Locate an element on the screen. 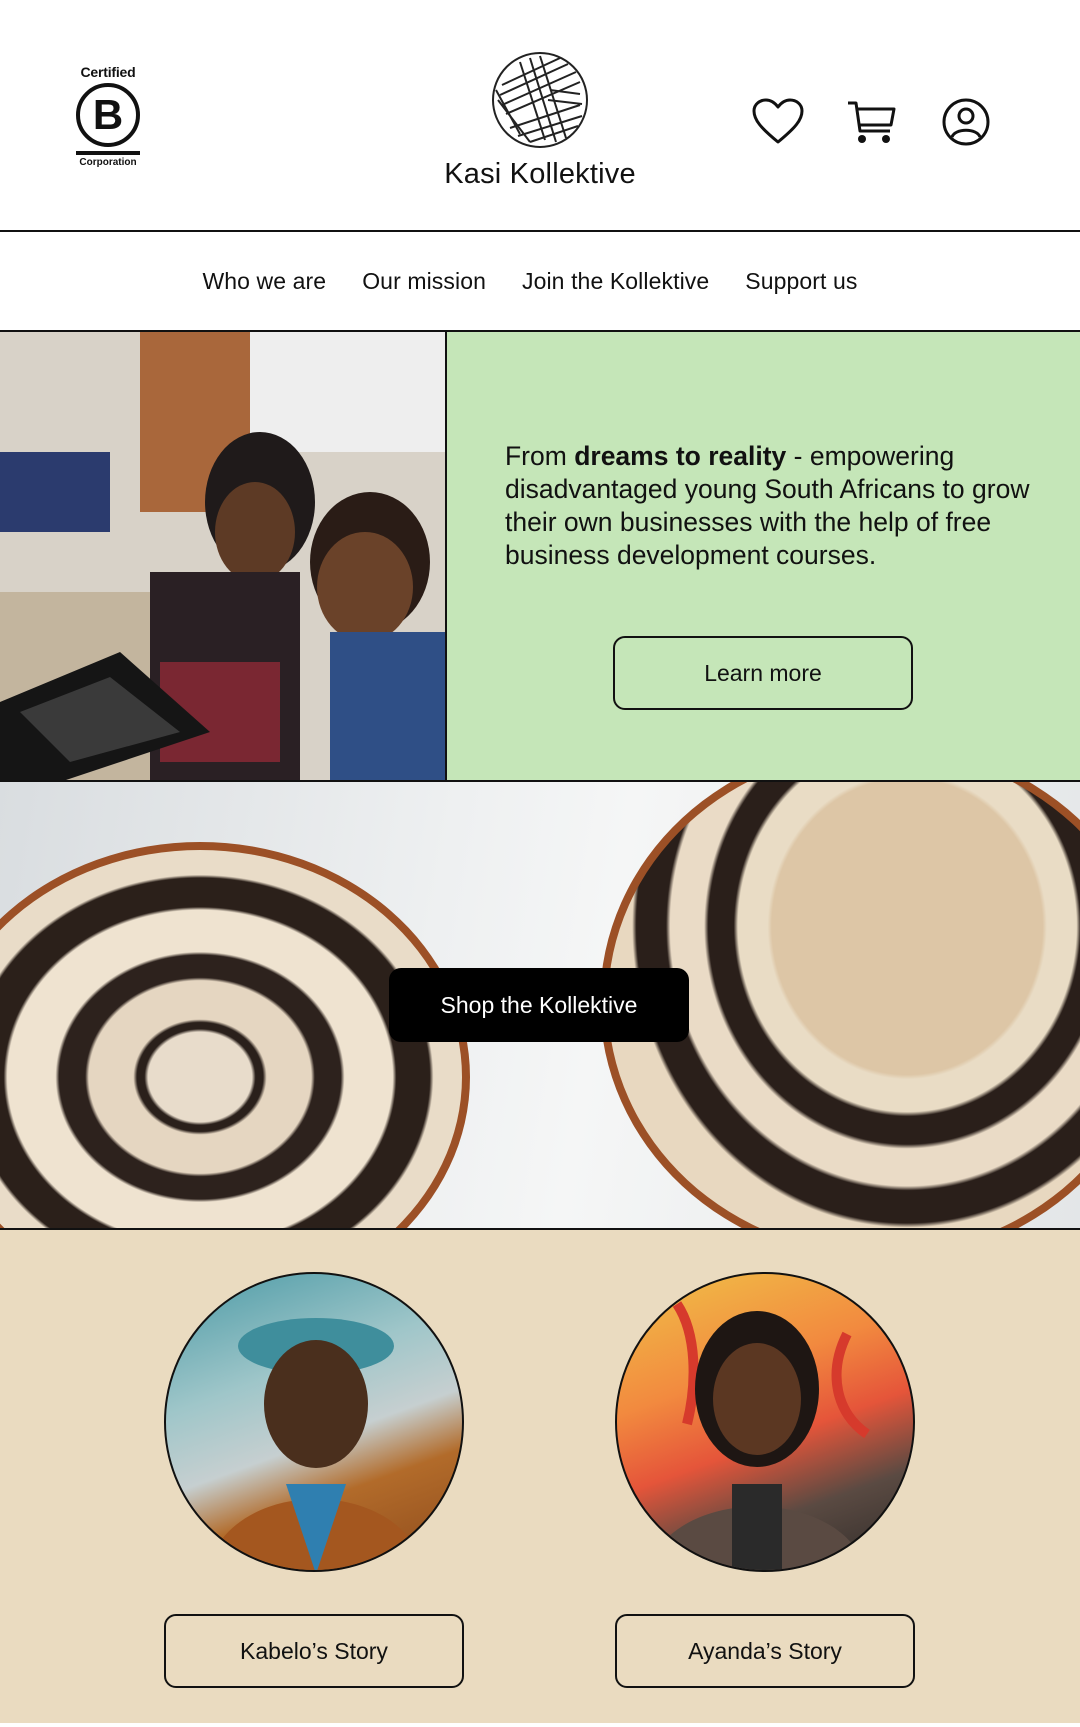 The width and height of the screenshot is (1080, 1727). bcorp-bar is located at coordinates (108, 153).